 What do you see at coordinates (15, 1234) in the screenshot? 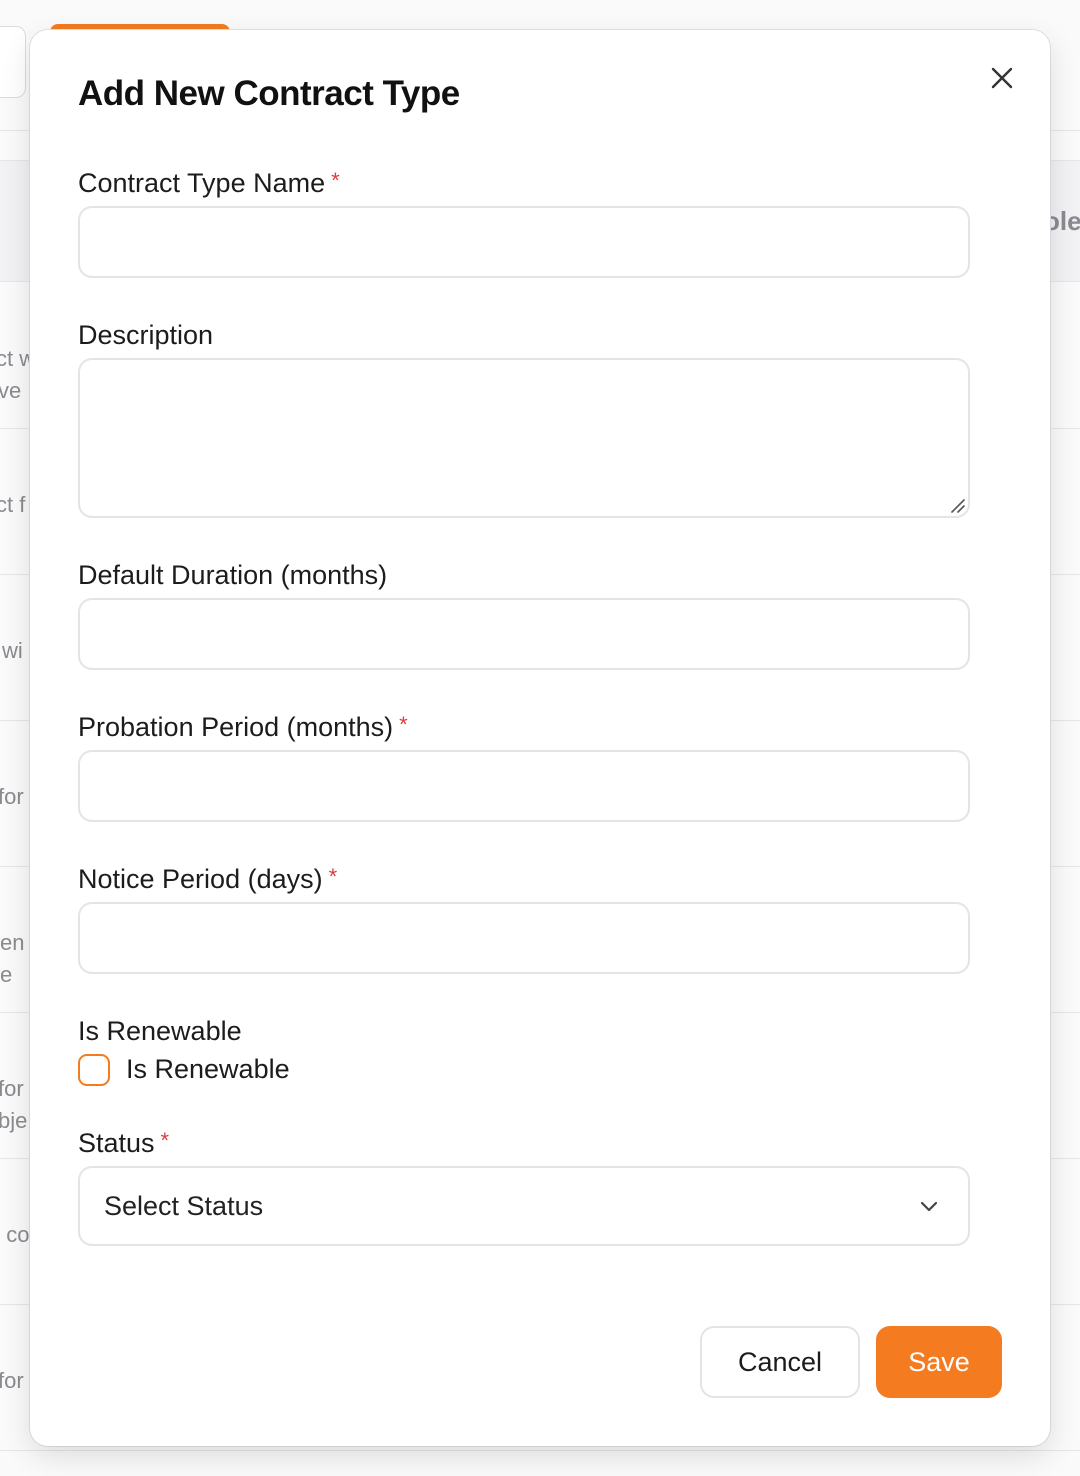
I see `background-text: t co` at bounding box center [15, 1234].